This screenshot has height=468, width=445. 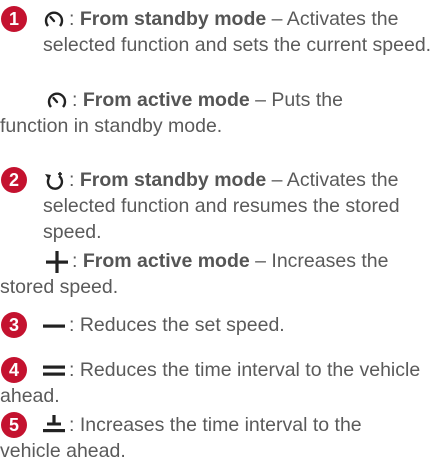 What do you see at coordinates (182, 325) in the screenshot?
I see `description: Reduces the set speed.` at bounding box center [182, 325].